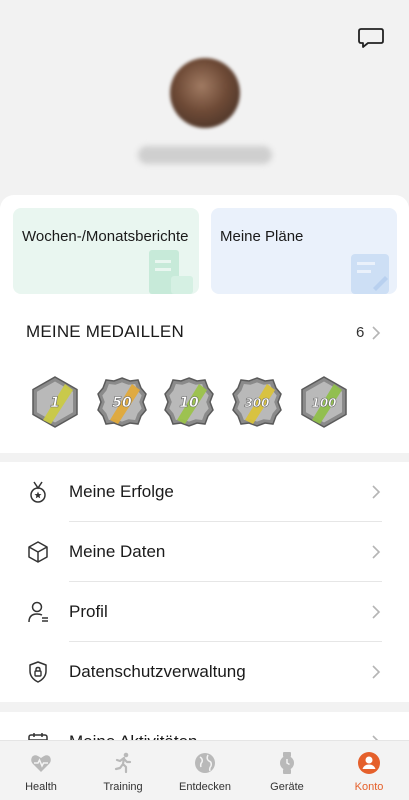 This screenshot has width=409, height=800. What do you see at coordinates (204, 612) in the screenshot?
I see `menu-item-profile: Profil` at bounding box center [204, 612].